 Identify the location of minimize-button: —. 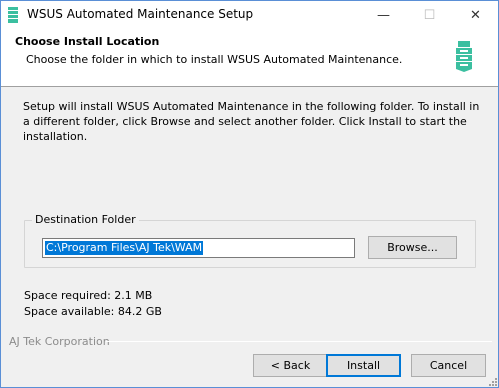
(383, 15).